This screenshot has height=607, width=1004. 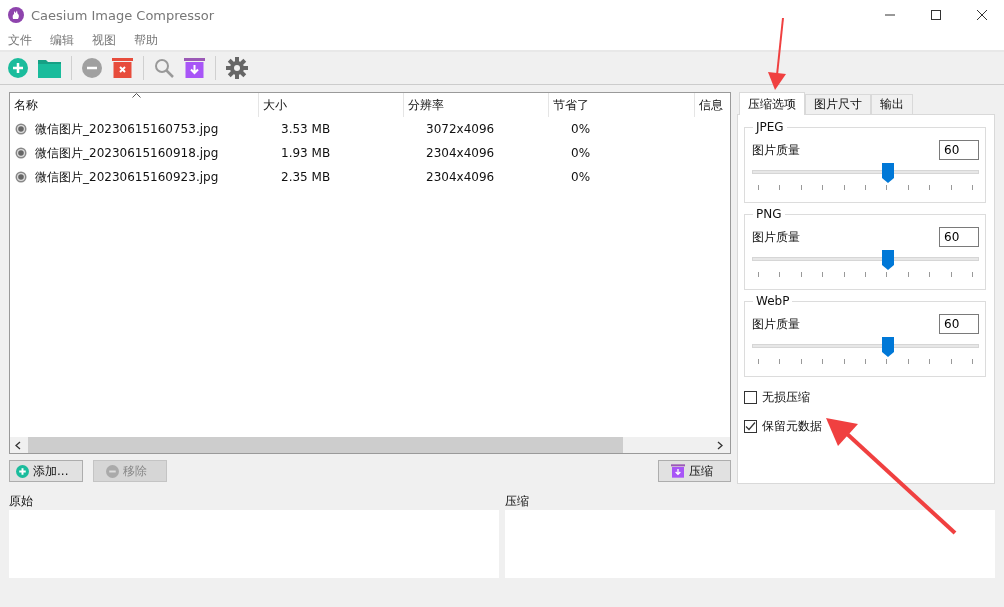 What do you see at coordinates (460, 129) in the screenshot?
I see `table-cell-text: 3072x4096` at bounding box center [460, 129].